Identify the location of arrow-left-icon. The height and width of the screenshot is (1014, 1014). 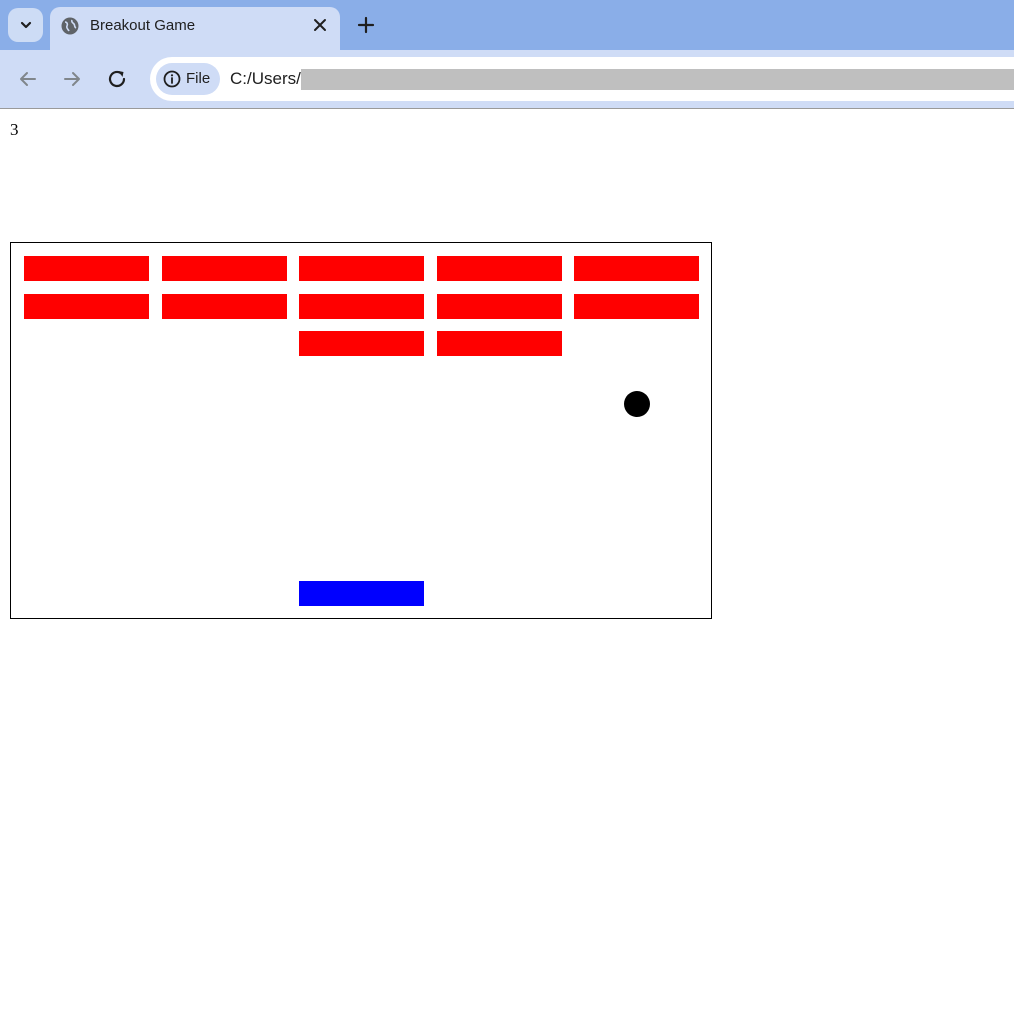
(28, 79).